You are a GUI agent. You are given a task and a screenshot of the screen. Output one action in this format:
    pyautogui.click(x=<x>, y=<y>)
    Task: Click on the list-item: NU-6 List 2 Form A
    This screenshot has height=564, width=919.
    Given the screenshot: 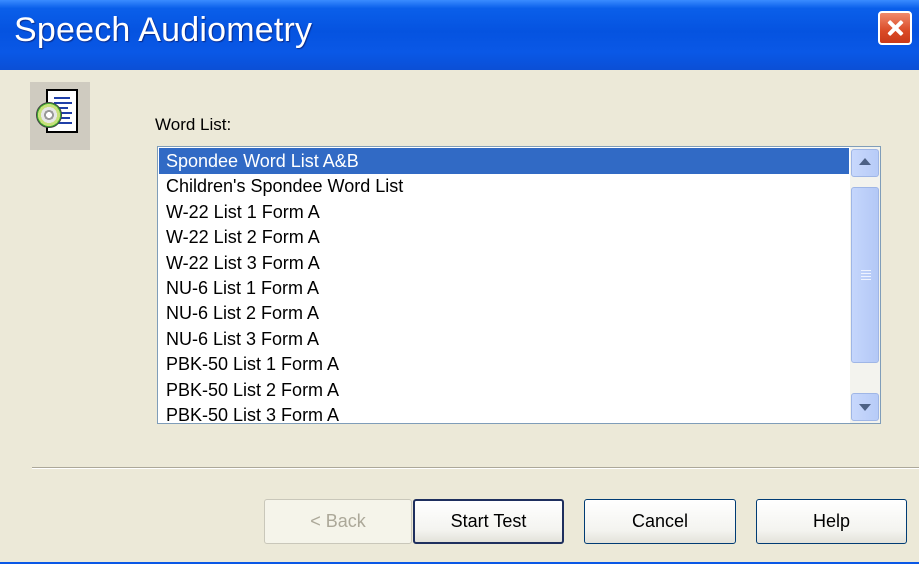 What is the action you would take?
    pyautogui.click(x=504, y=313)
    